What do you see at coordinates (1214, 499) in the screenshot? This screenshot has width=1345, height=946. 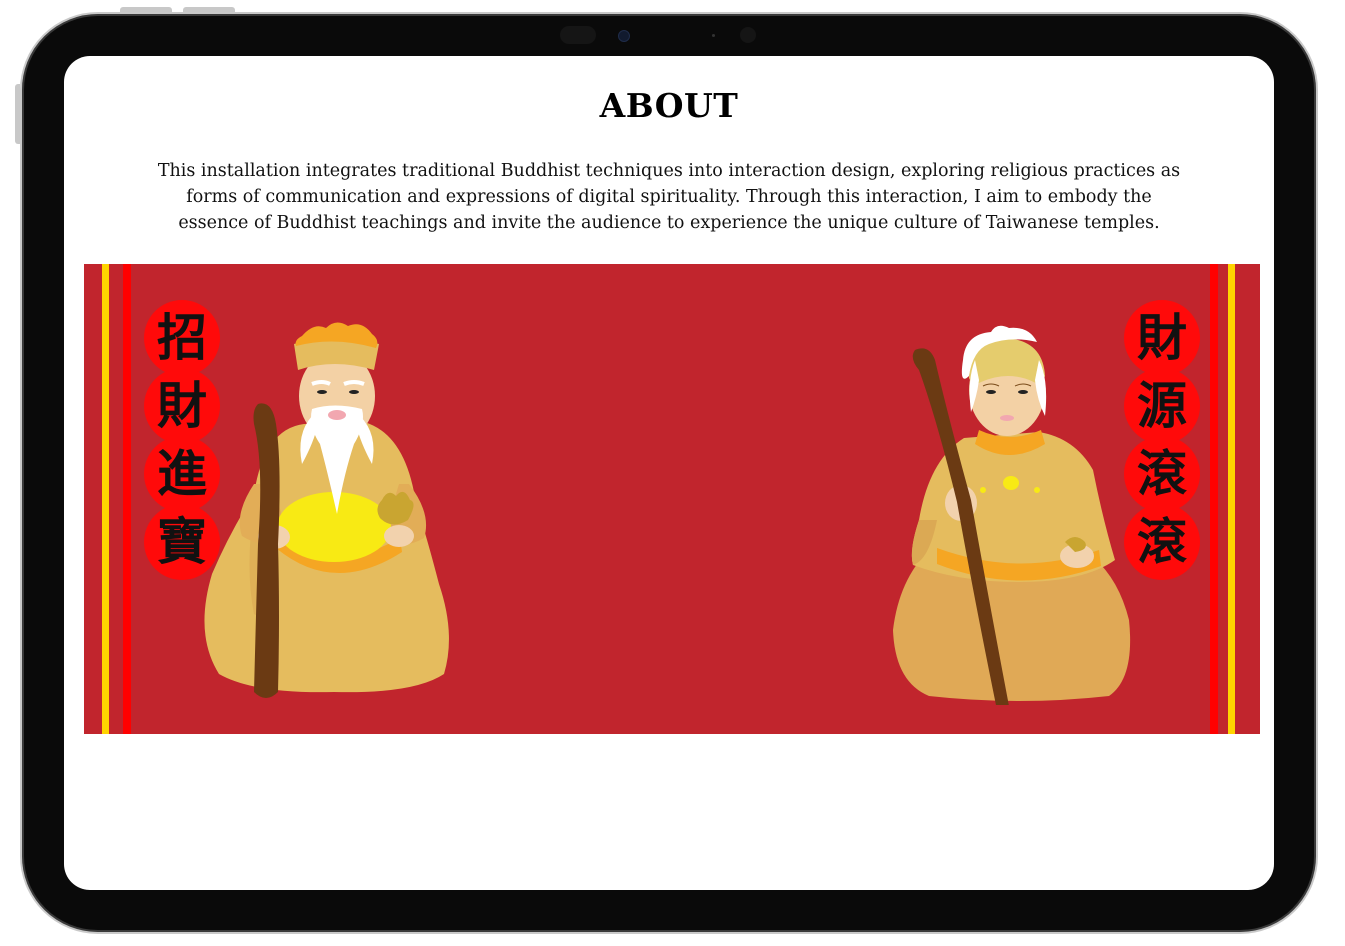 I see `right-red-stripe` at bounding box center [1214, 499].